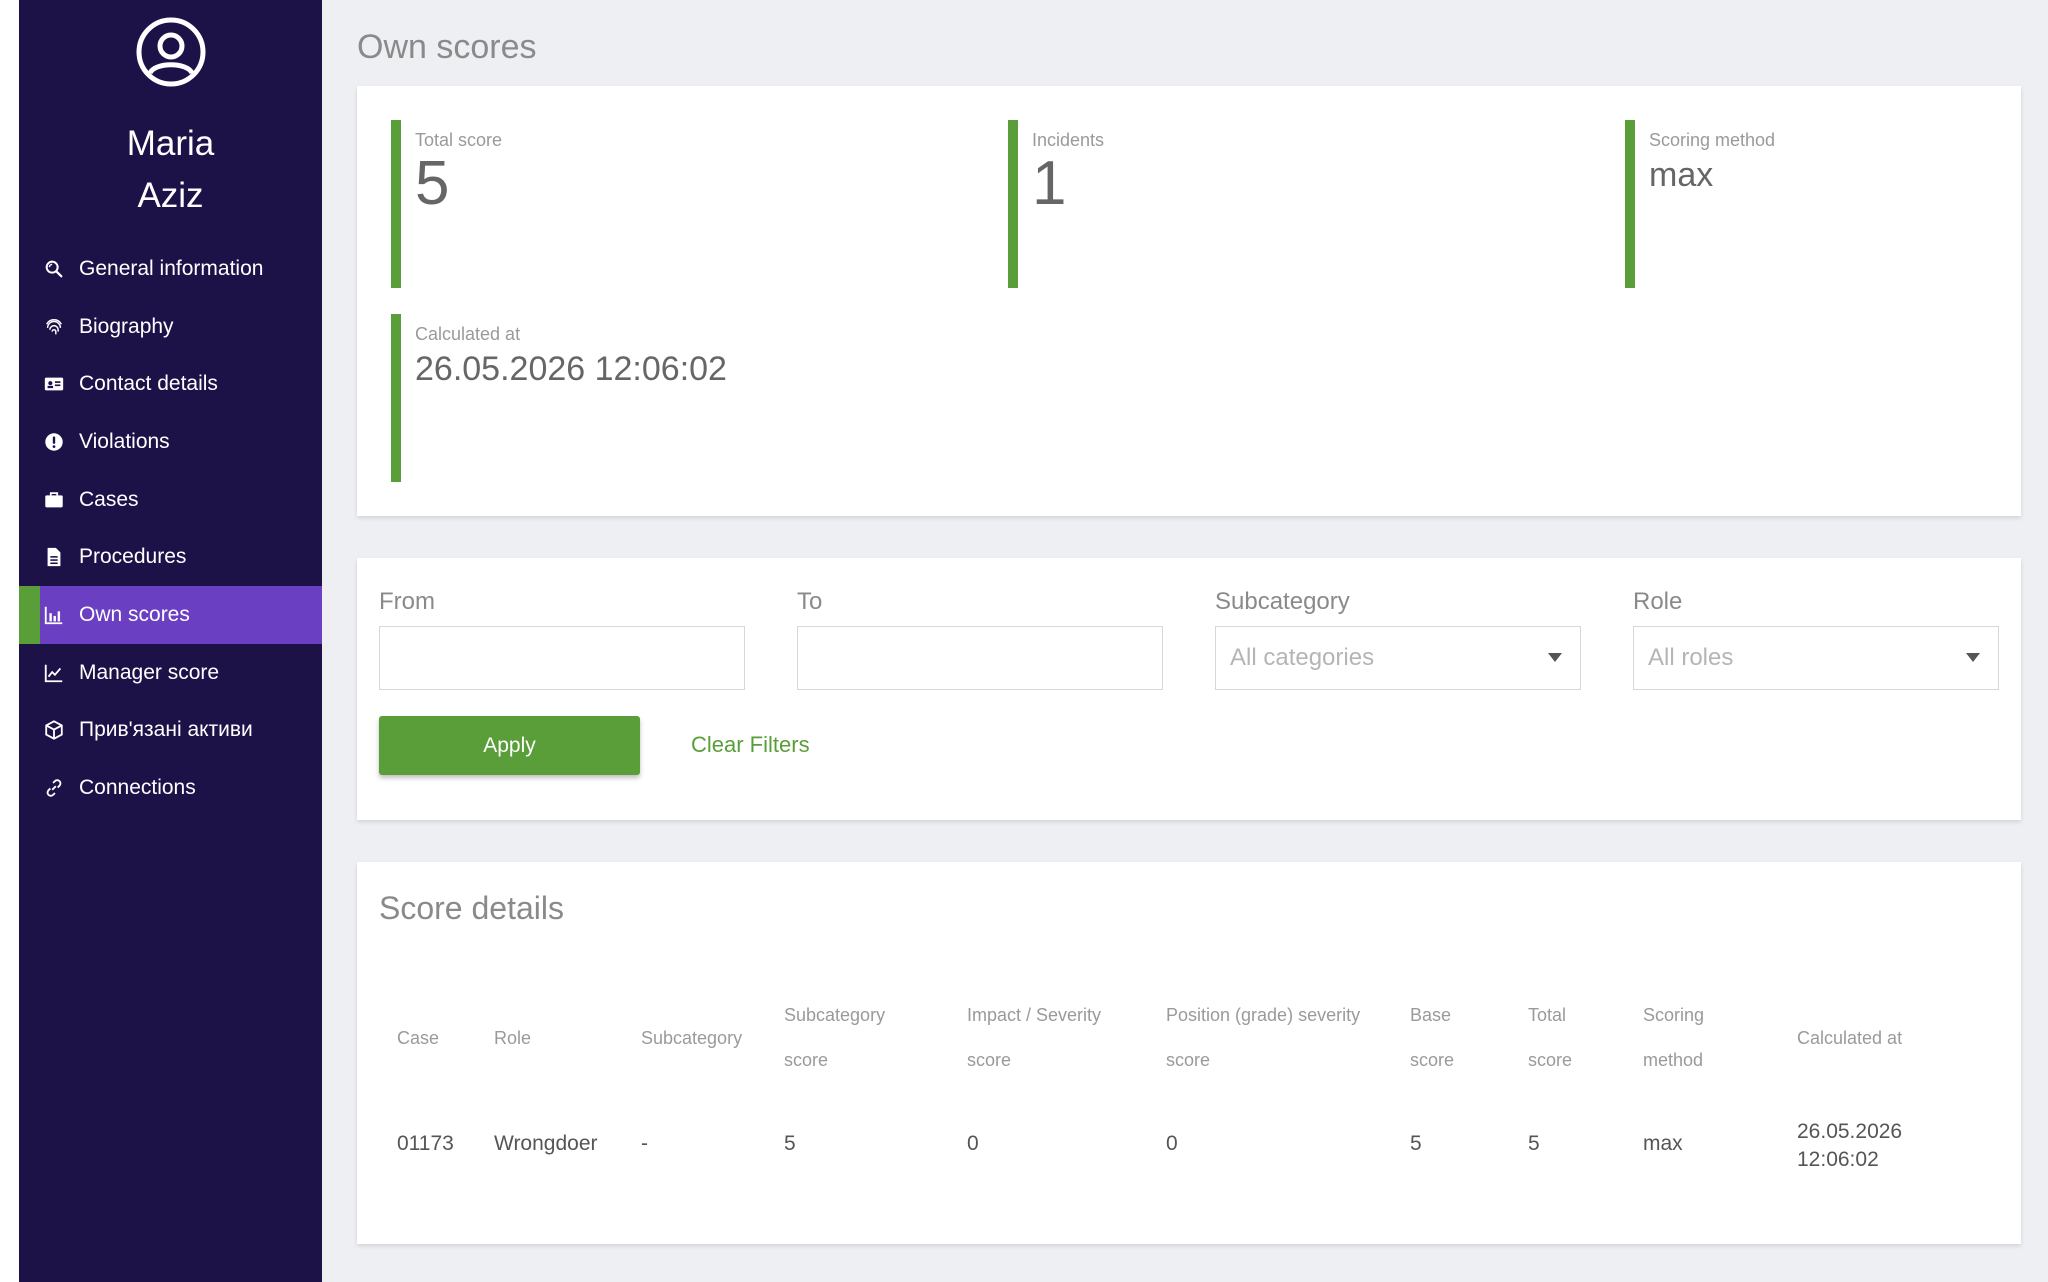 This screenshot has height=1282, width=2048. Describe the element at coordinates (54, 788) in the screenshot. I see `link-icon` at that location.